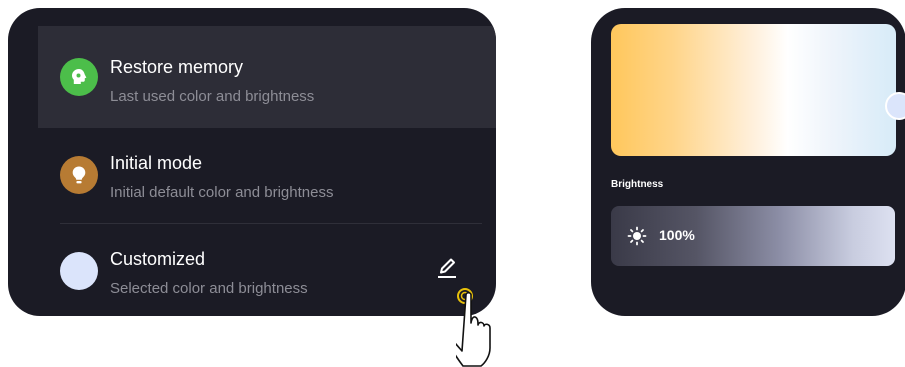 The image size is (905, 367). I want to click on brightness-slider: 100%, so click(753, 236).